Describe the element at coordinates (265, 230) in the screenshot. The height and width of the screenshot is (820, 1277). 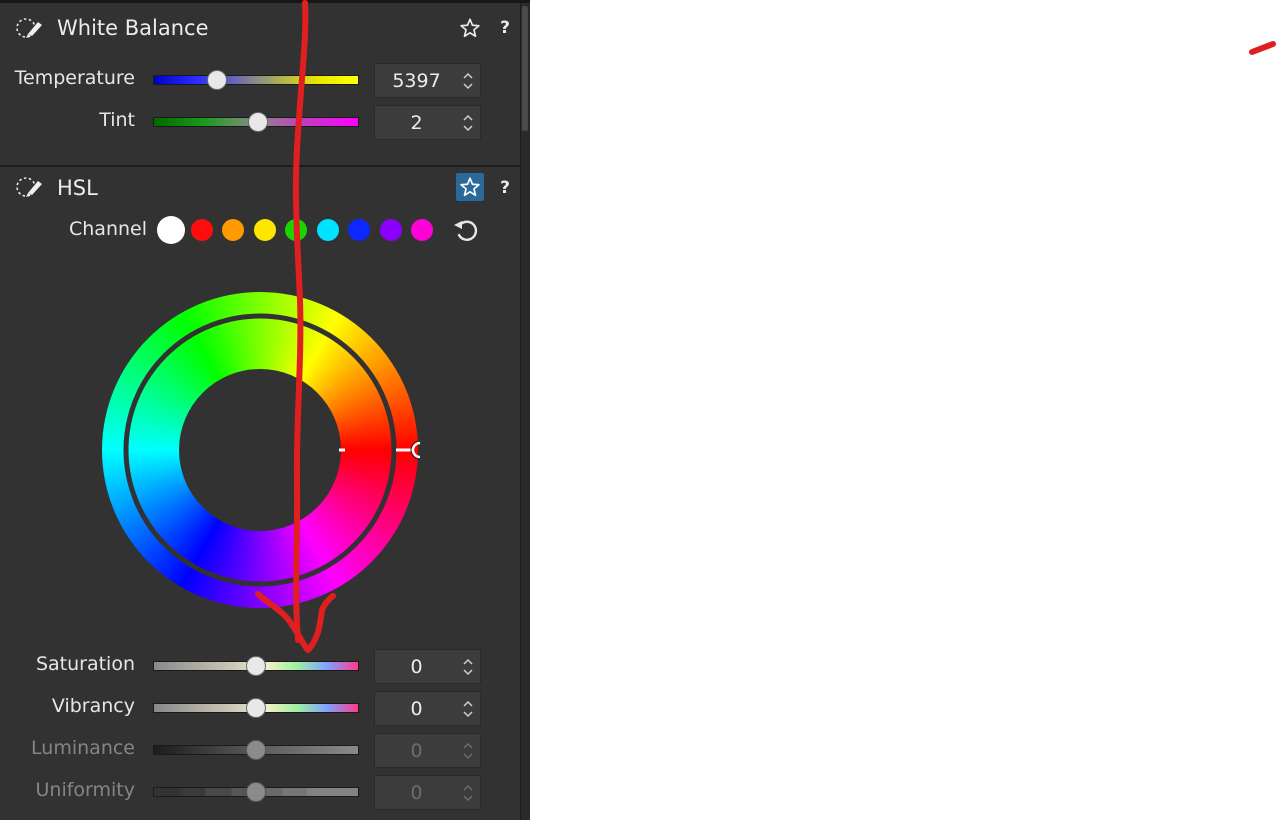
I see `channel-swatch-yellow` at that location.